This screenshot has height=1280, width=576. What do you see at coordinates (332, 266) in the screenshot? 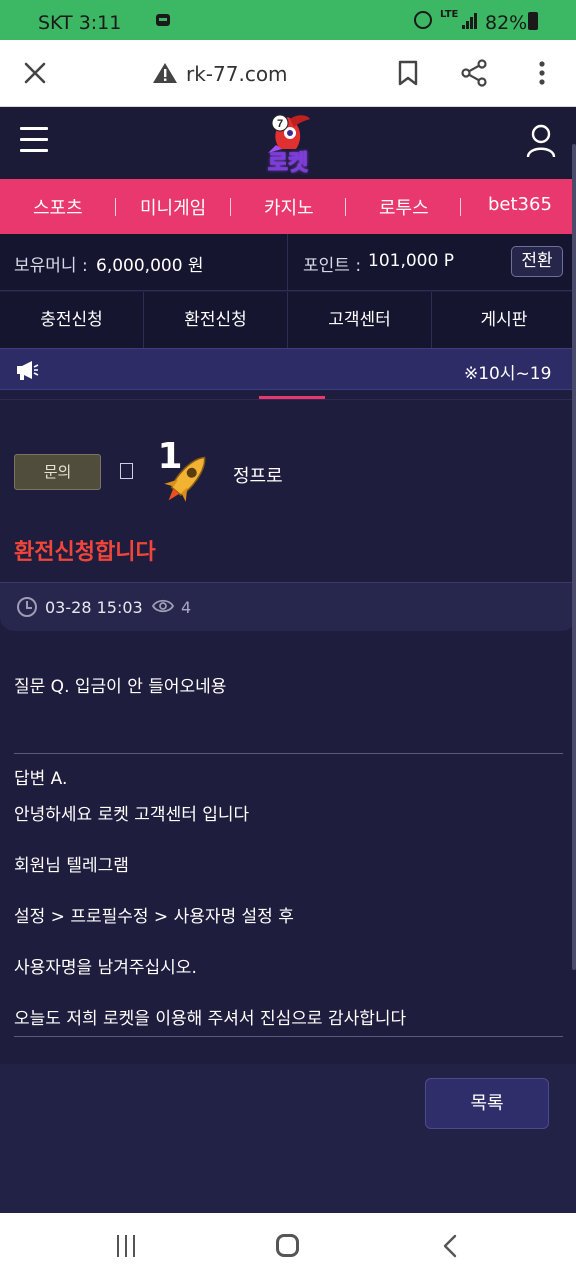
I see `point-label: 포인트 :` at bounding box center [332, 266].